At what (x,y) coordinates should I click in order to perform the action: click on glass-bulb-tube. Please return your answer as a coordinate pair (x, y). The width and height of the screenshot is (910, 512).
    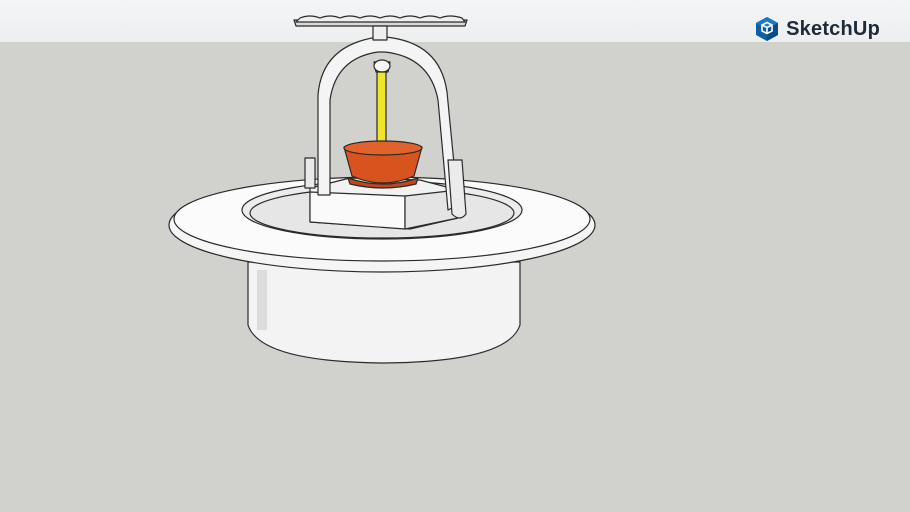
    Looking at the image, I should click on (381, 112).